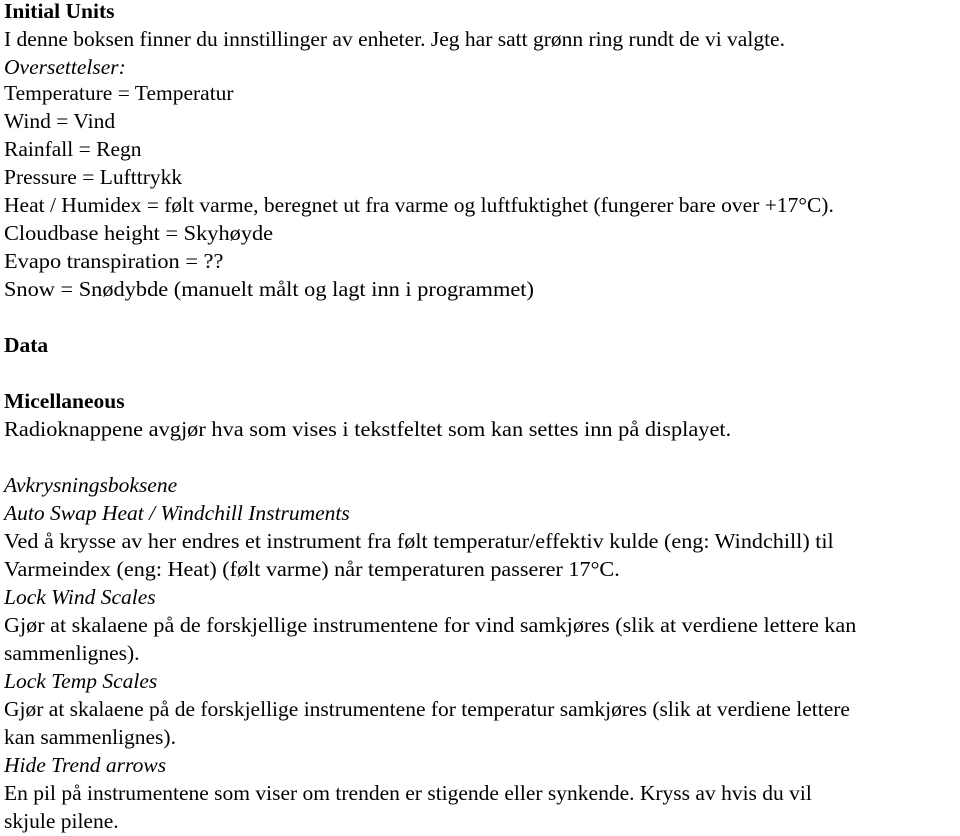 The height and width of the screenshot is (836, 960). I want to click on lock-temp-label: Lock Temp Scales, so click(81, 681).